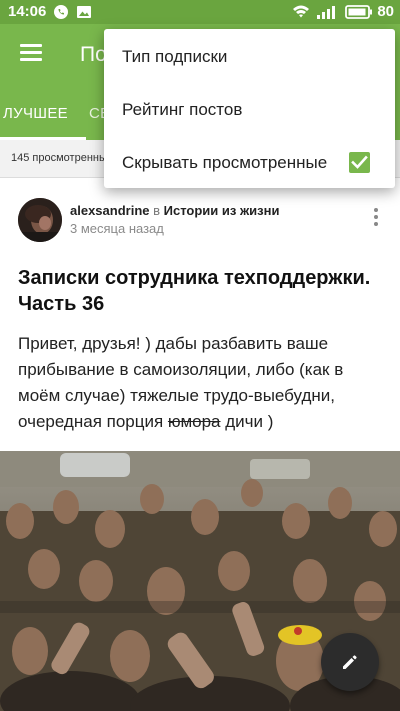 This screenshot has height=711, width=400. Describe the element at coordinates (31, 53) in the screenshot. I see `hamburger-menu-icon` at that location.